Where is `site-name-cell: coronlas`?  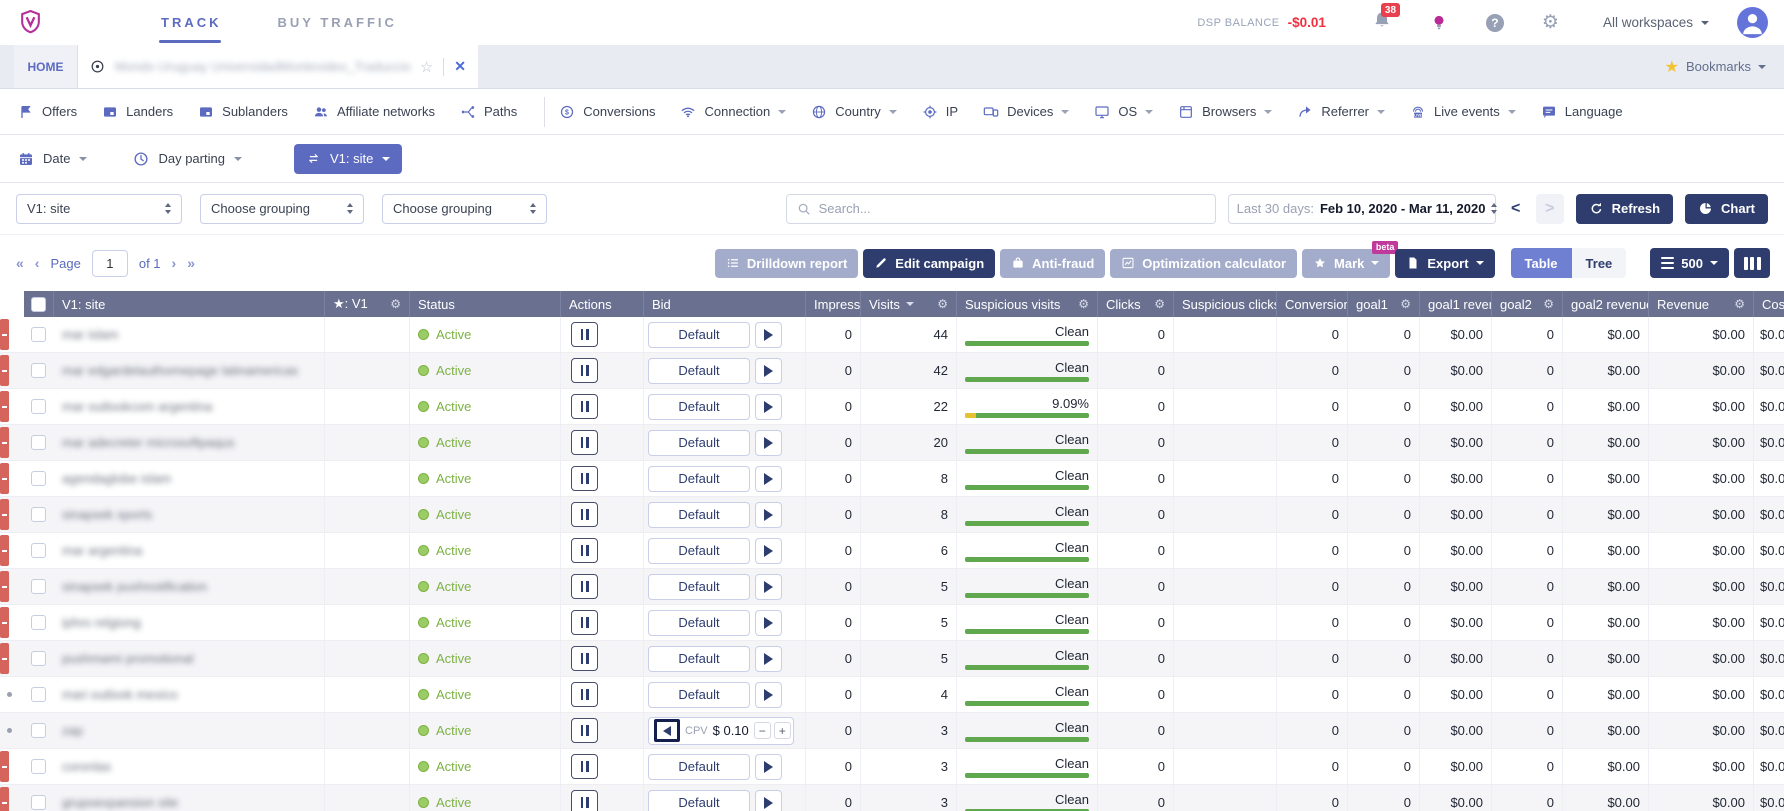 site-name-cell: coronlas is located at coordinates (189, 766).